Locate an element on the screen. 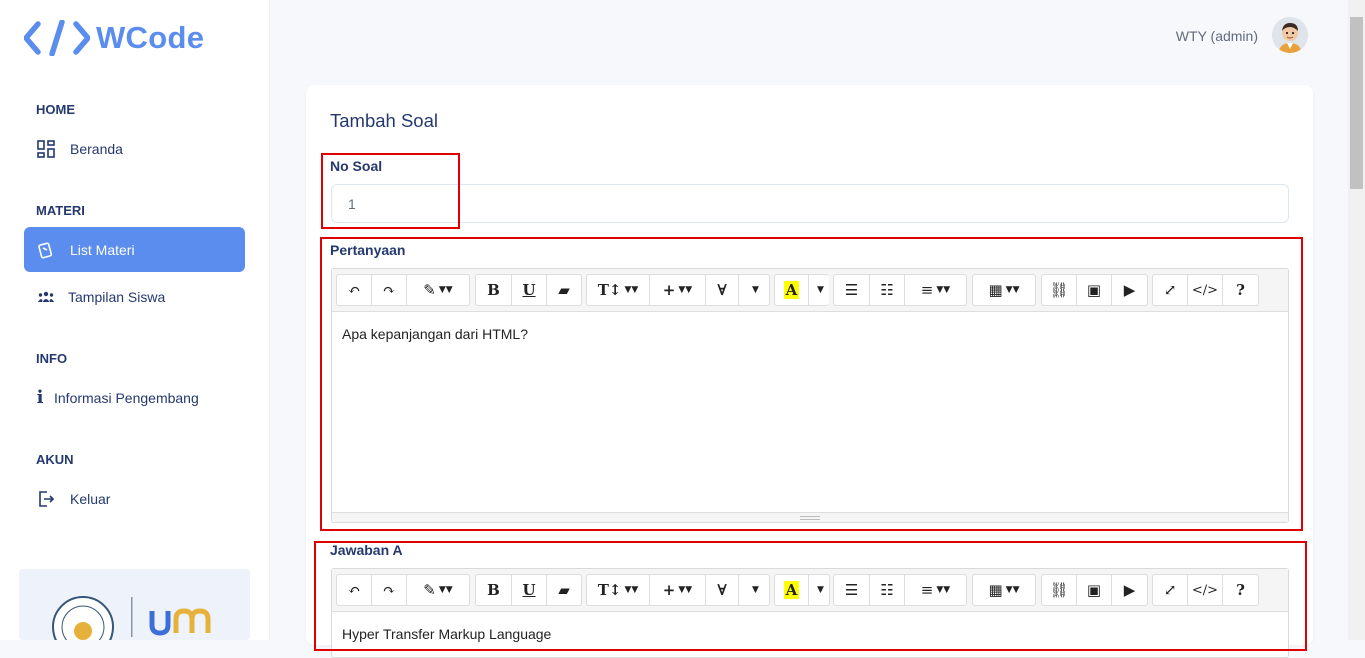 The image size is (1365, 658). logo: WCode is located at coordinates (114, 38).